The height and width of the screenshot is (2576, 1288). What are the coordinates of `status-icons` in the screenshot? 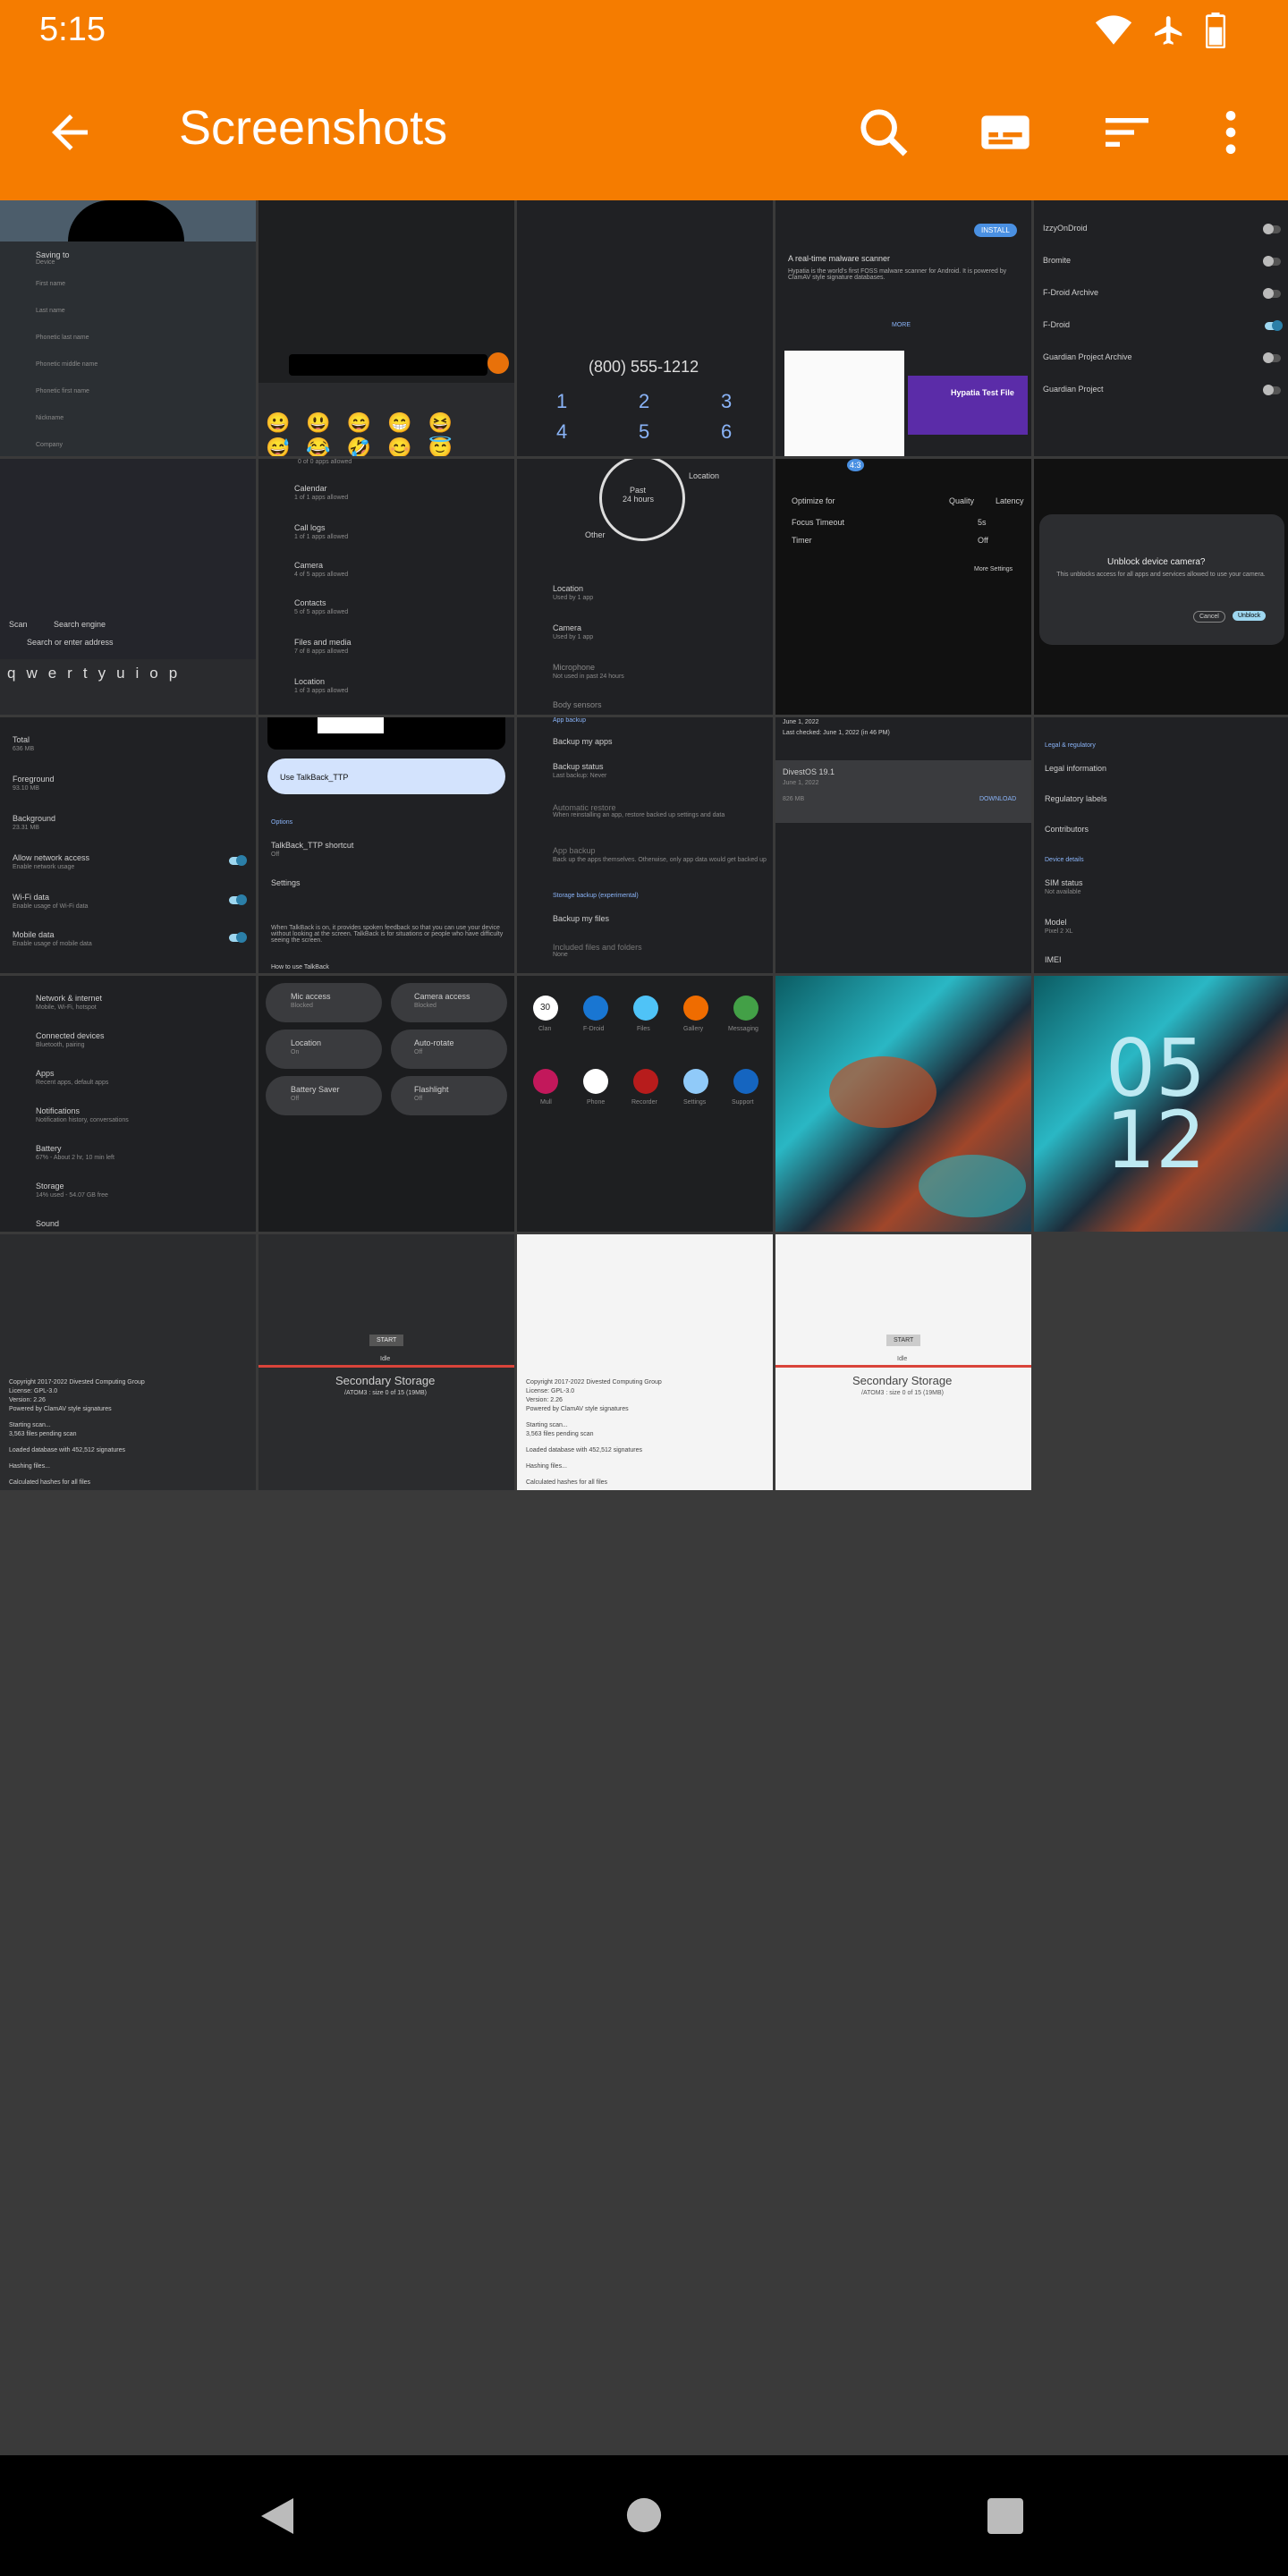 It's located at (1160, 30).